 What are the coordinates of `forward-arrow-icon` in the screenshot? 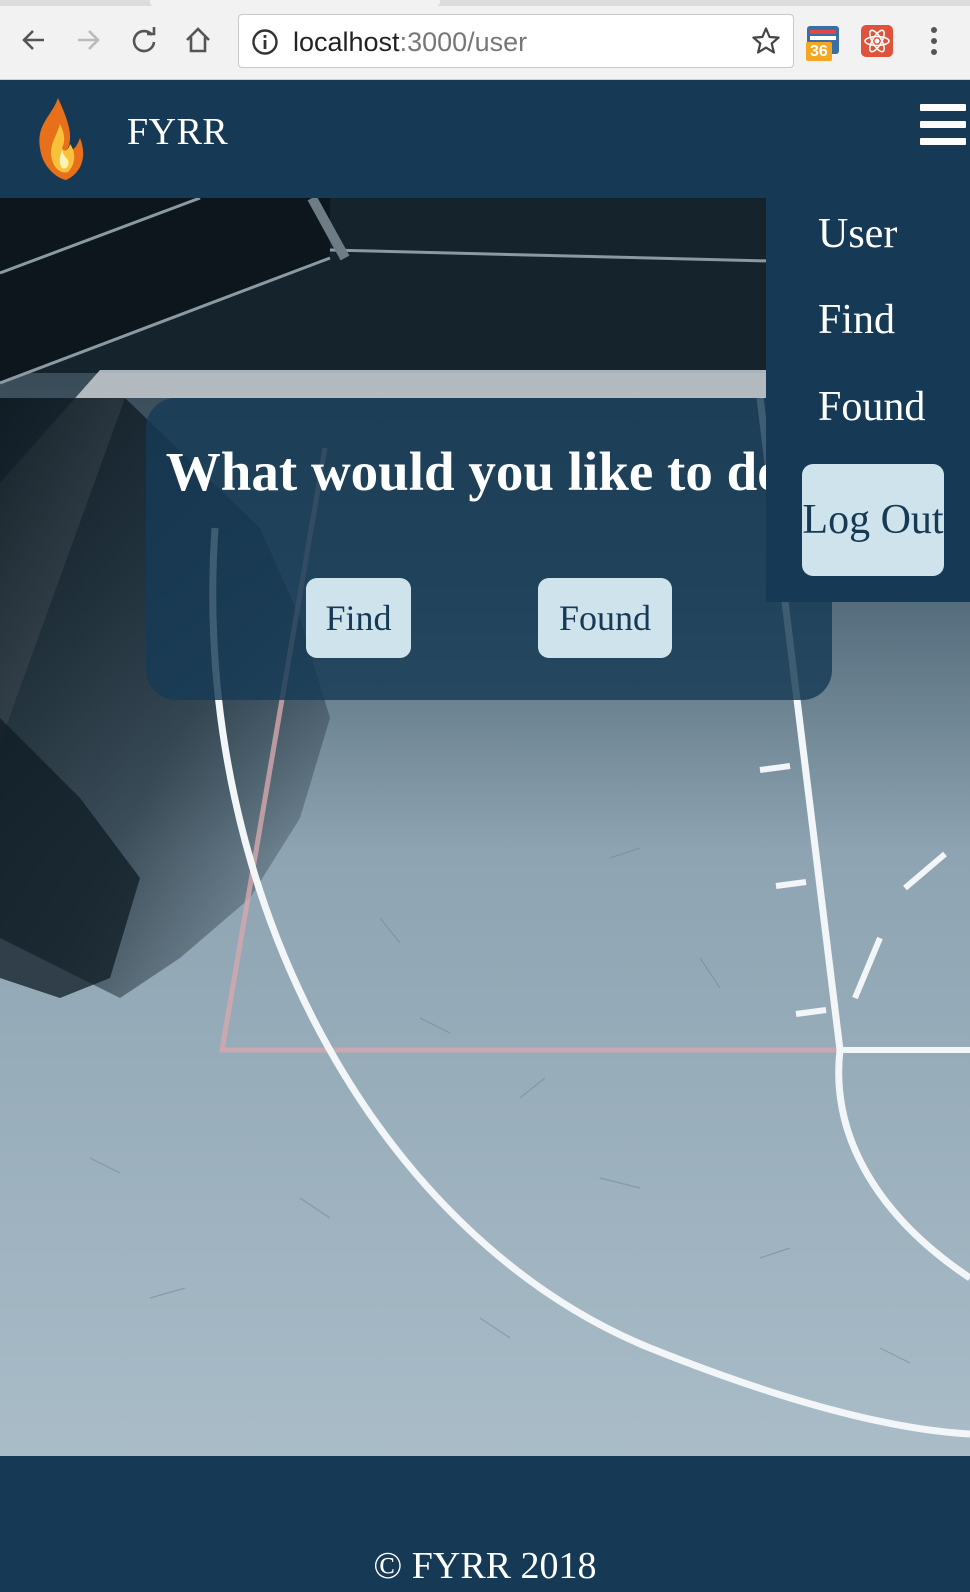 It's located at (89, 40).